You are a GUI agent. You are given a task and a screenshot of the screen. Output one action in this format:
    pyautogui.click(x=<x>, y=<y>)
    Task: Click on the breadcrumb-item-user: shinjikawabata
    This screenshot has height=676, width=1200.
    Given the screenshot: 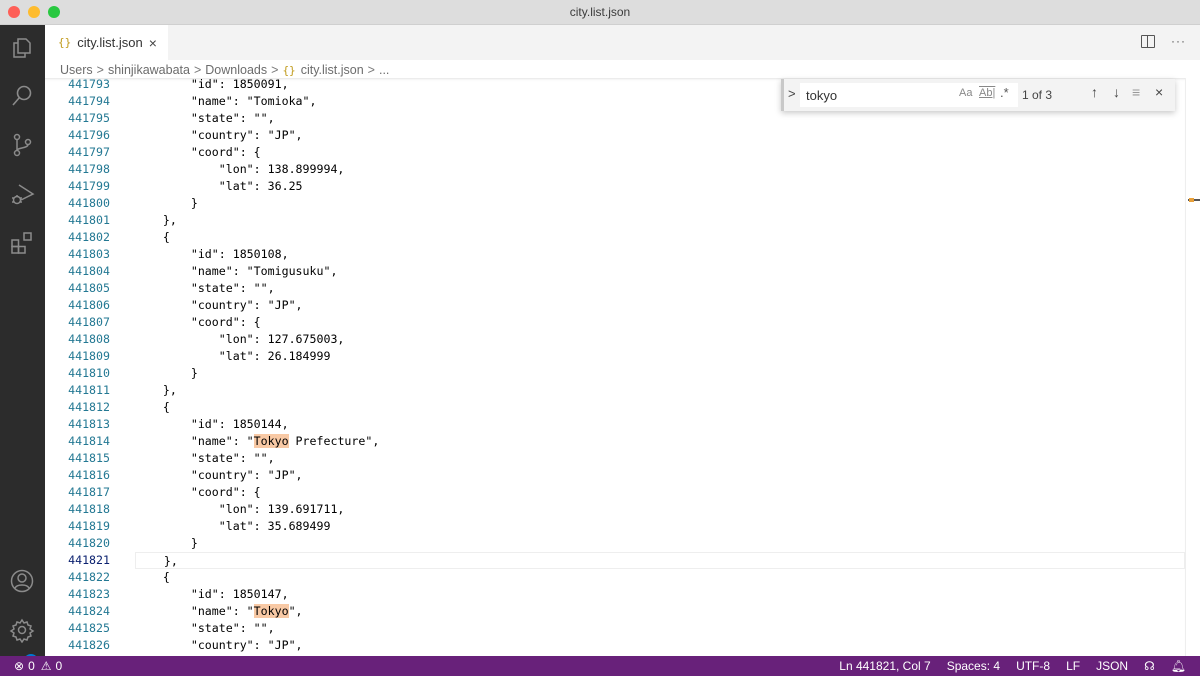 What is the action you would take?
    pyautogui.click(x=149, y=70)
    